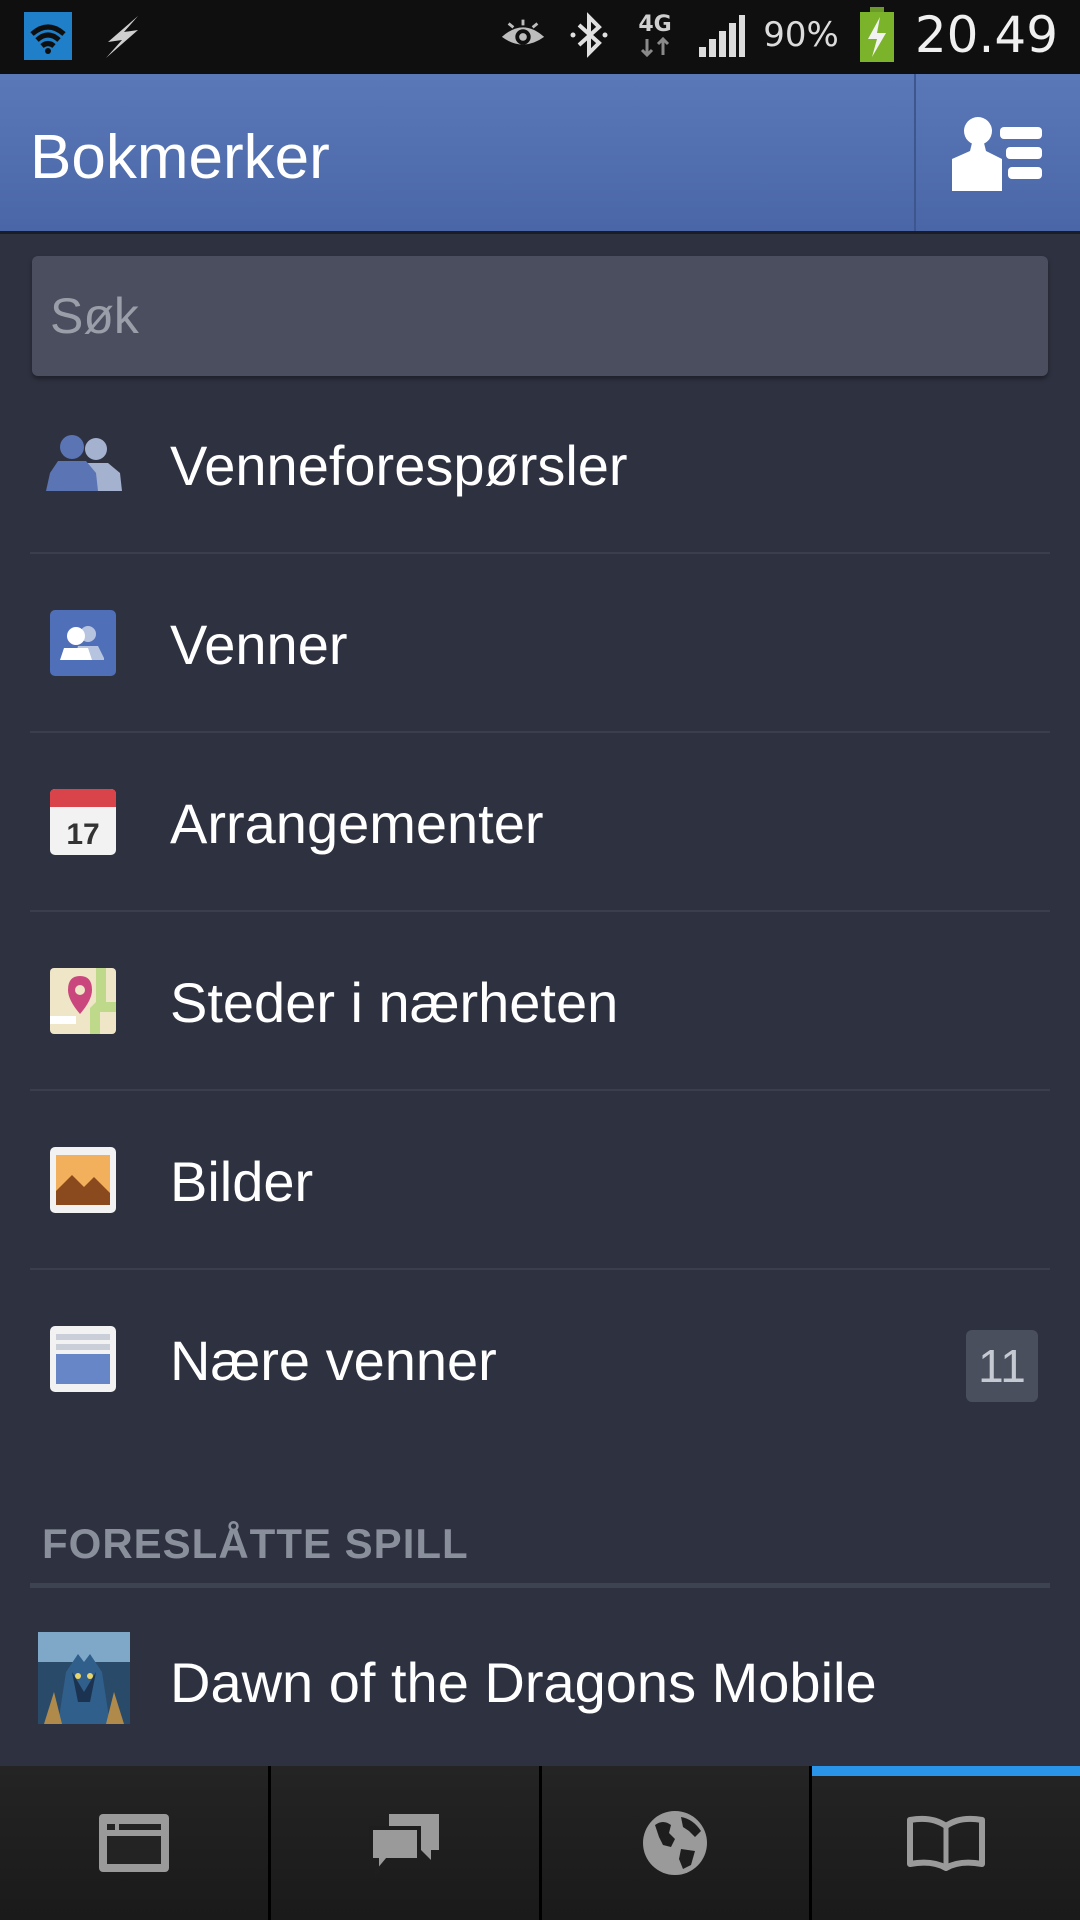  What do you see at coordinates (357, 823) in the screenshot?
I see `bookmark-label: Arrangementer` at bounding box center [357, 823].